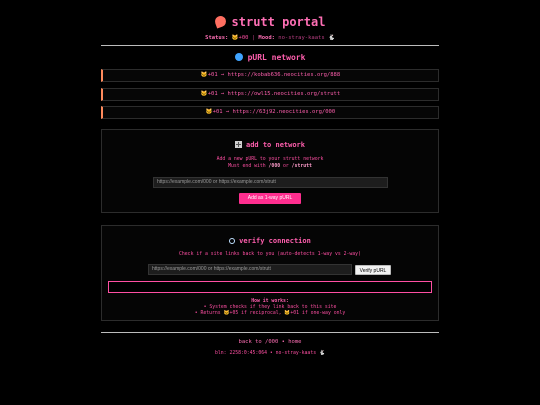 Image resolution: width=540 pixels, height=405 pixels. I want to click on suffix-strutt: /strutt, so click(301, 166).